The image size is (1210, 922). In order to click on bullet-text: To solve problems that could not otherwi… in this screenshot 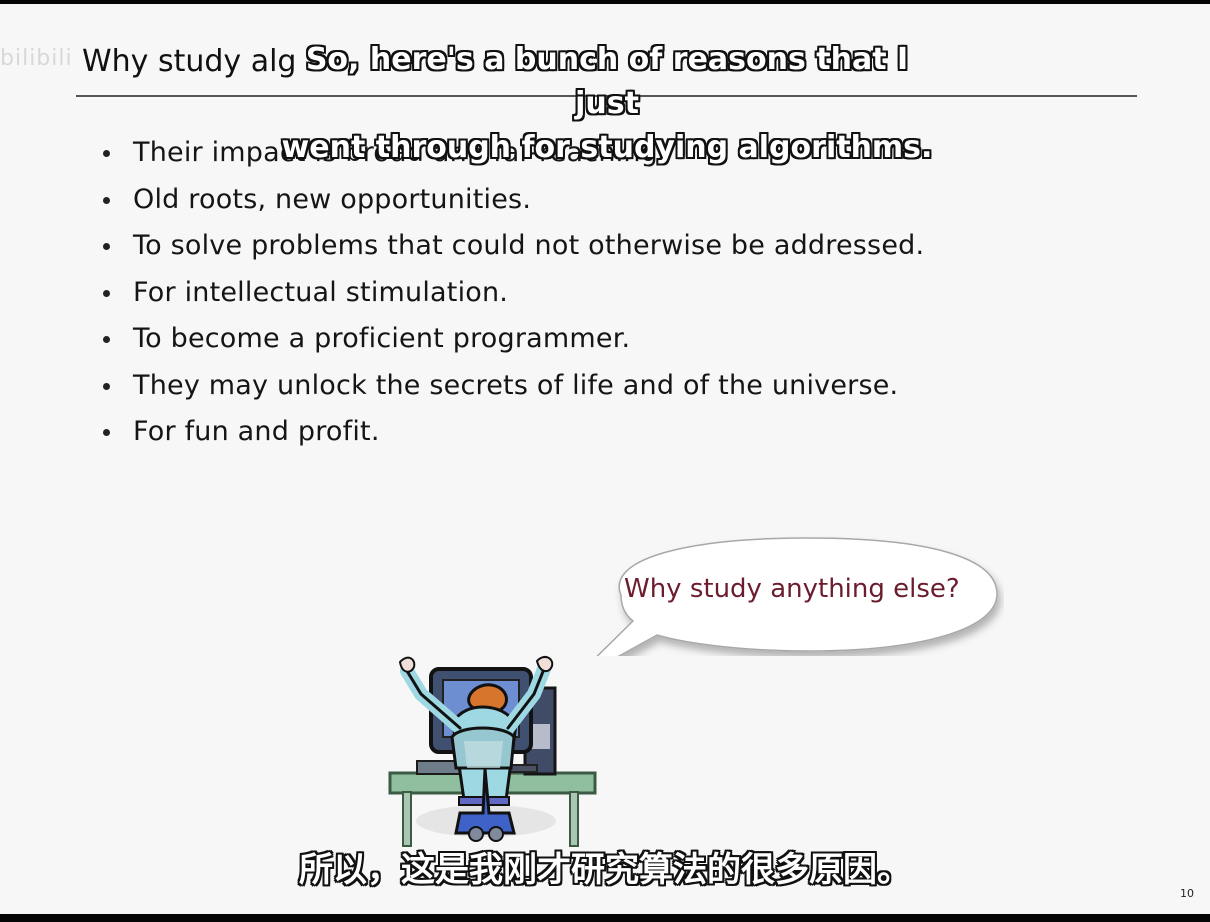, I will do `click(529, 245)`.